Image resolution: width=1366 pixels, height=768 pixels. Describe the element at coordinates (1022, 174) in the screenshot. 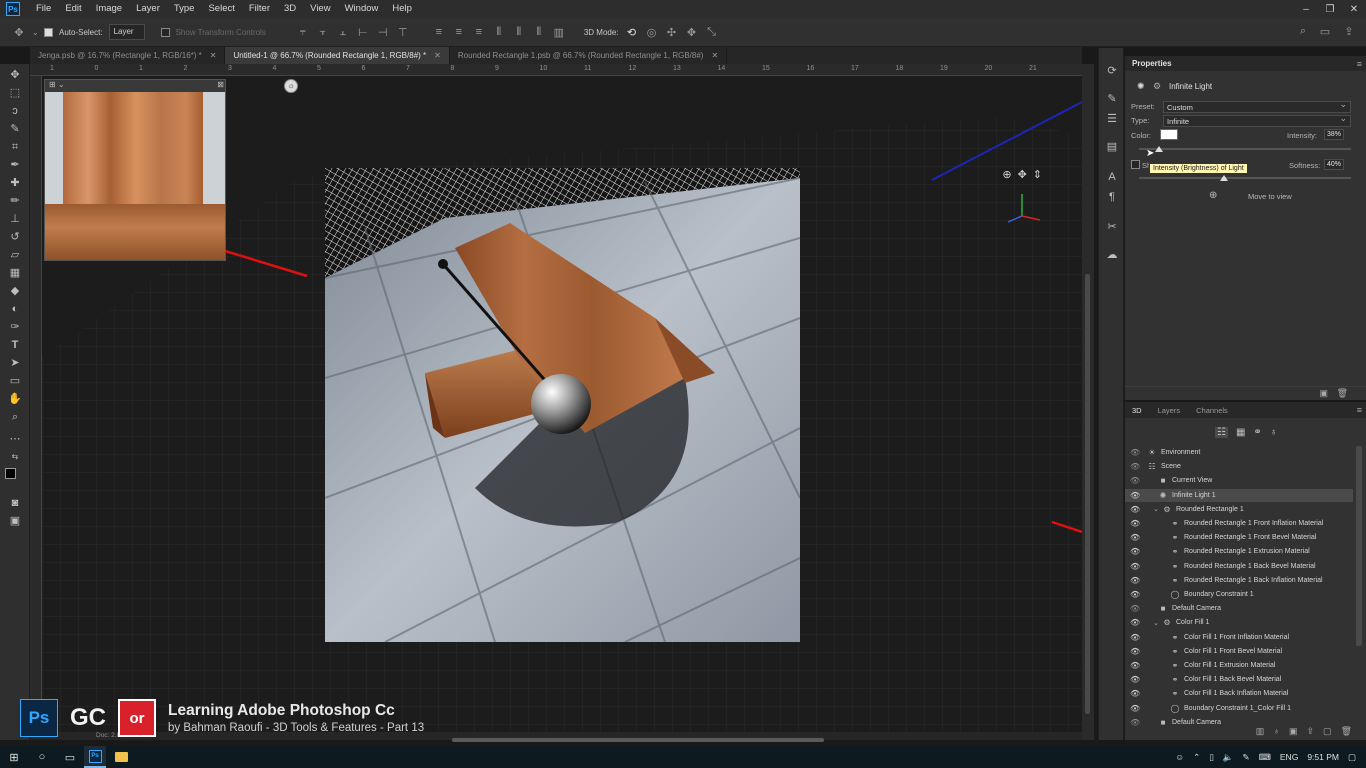

I see `pan-widget-icon: ✥` at that location.